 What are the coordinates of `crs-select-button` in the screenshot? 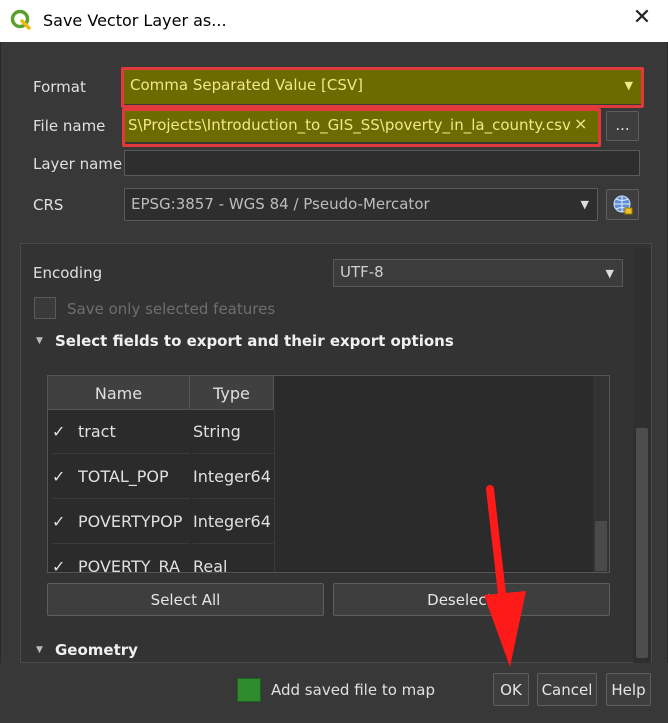 It's located at (622, 204).